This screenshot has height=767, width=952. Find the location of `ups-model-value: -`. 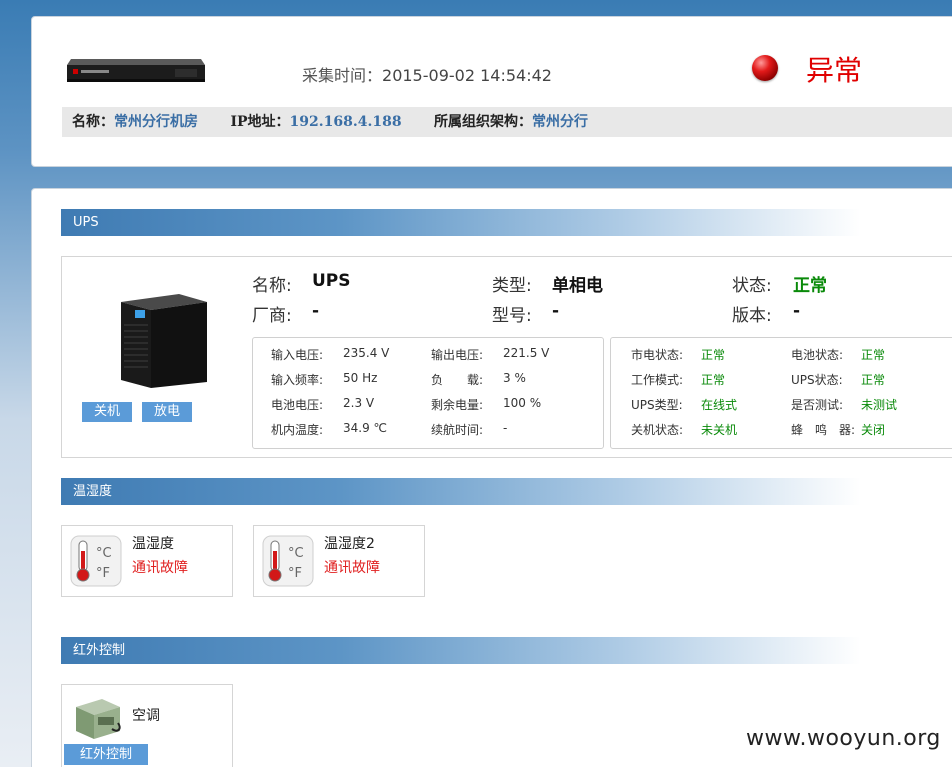

ups-model-value: - is located at coordinates (556, 311).